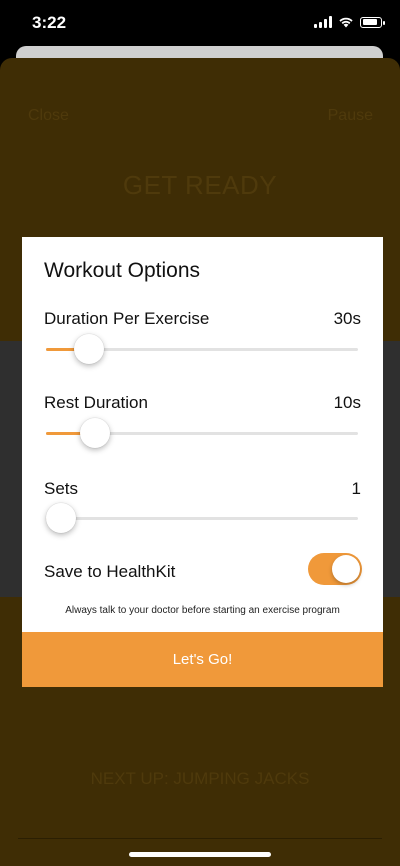  What do you see at coordinates (94, 433) in the screenshot?
I see `rest-slider-thumb` at bounding box center [94, 433].